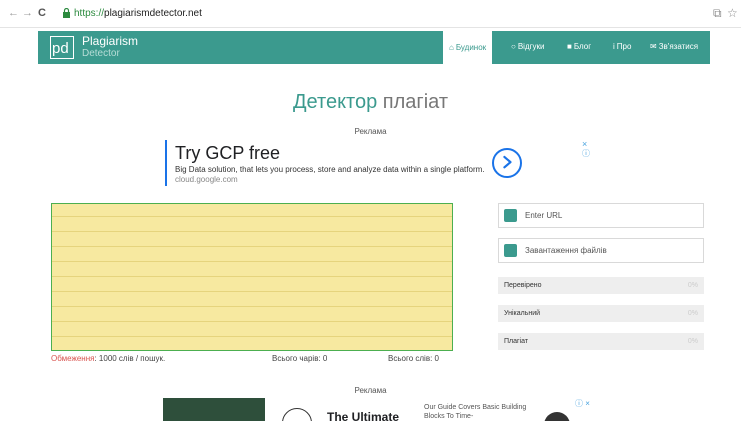 Image resolution: width=741 pixels, height=421 pixels. What do you see at coordinates (601, 341) in the screenshot?
I see `stat-plagiarism: Плагіат 0%` at bounding box center [601, 341].